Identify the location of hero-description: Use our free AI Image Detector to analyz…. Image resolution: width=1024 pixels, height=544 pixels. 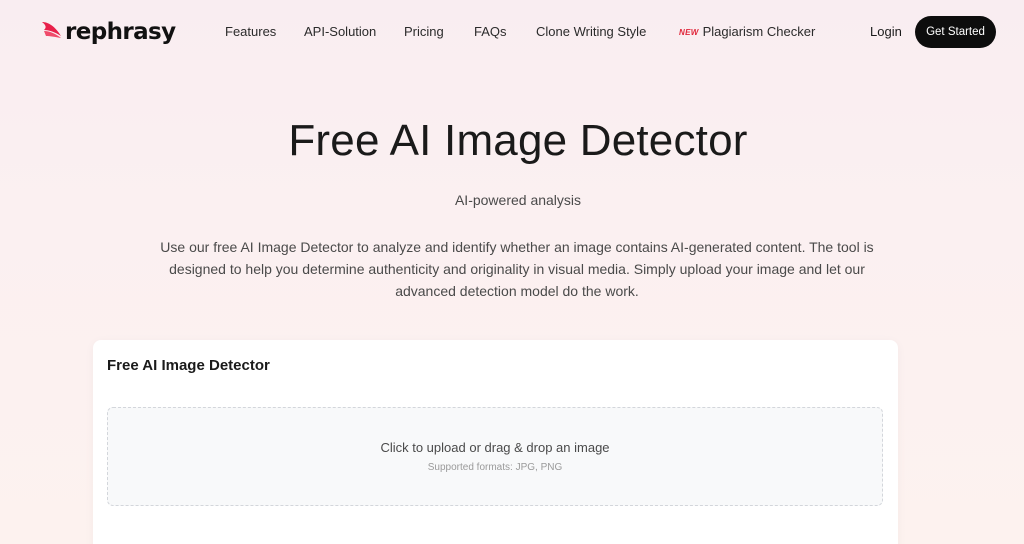
(517, 269).